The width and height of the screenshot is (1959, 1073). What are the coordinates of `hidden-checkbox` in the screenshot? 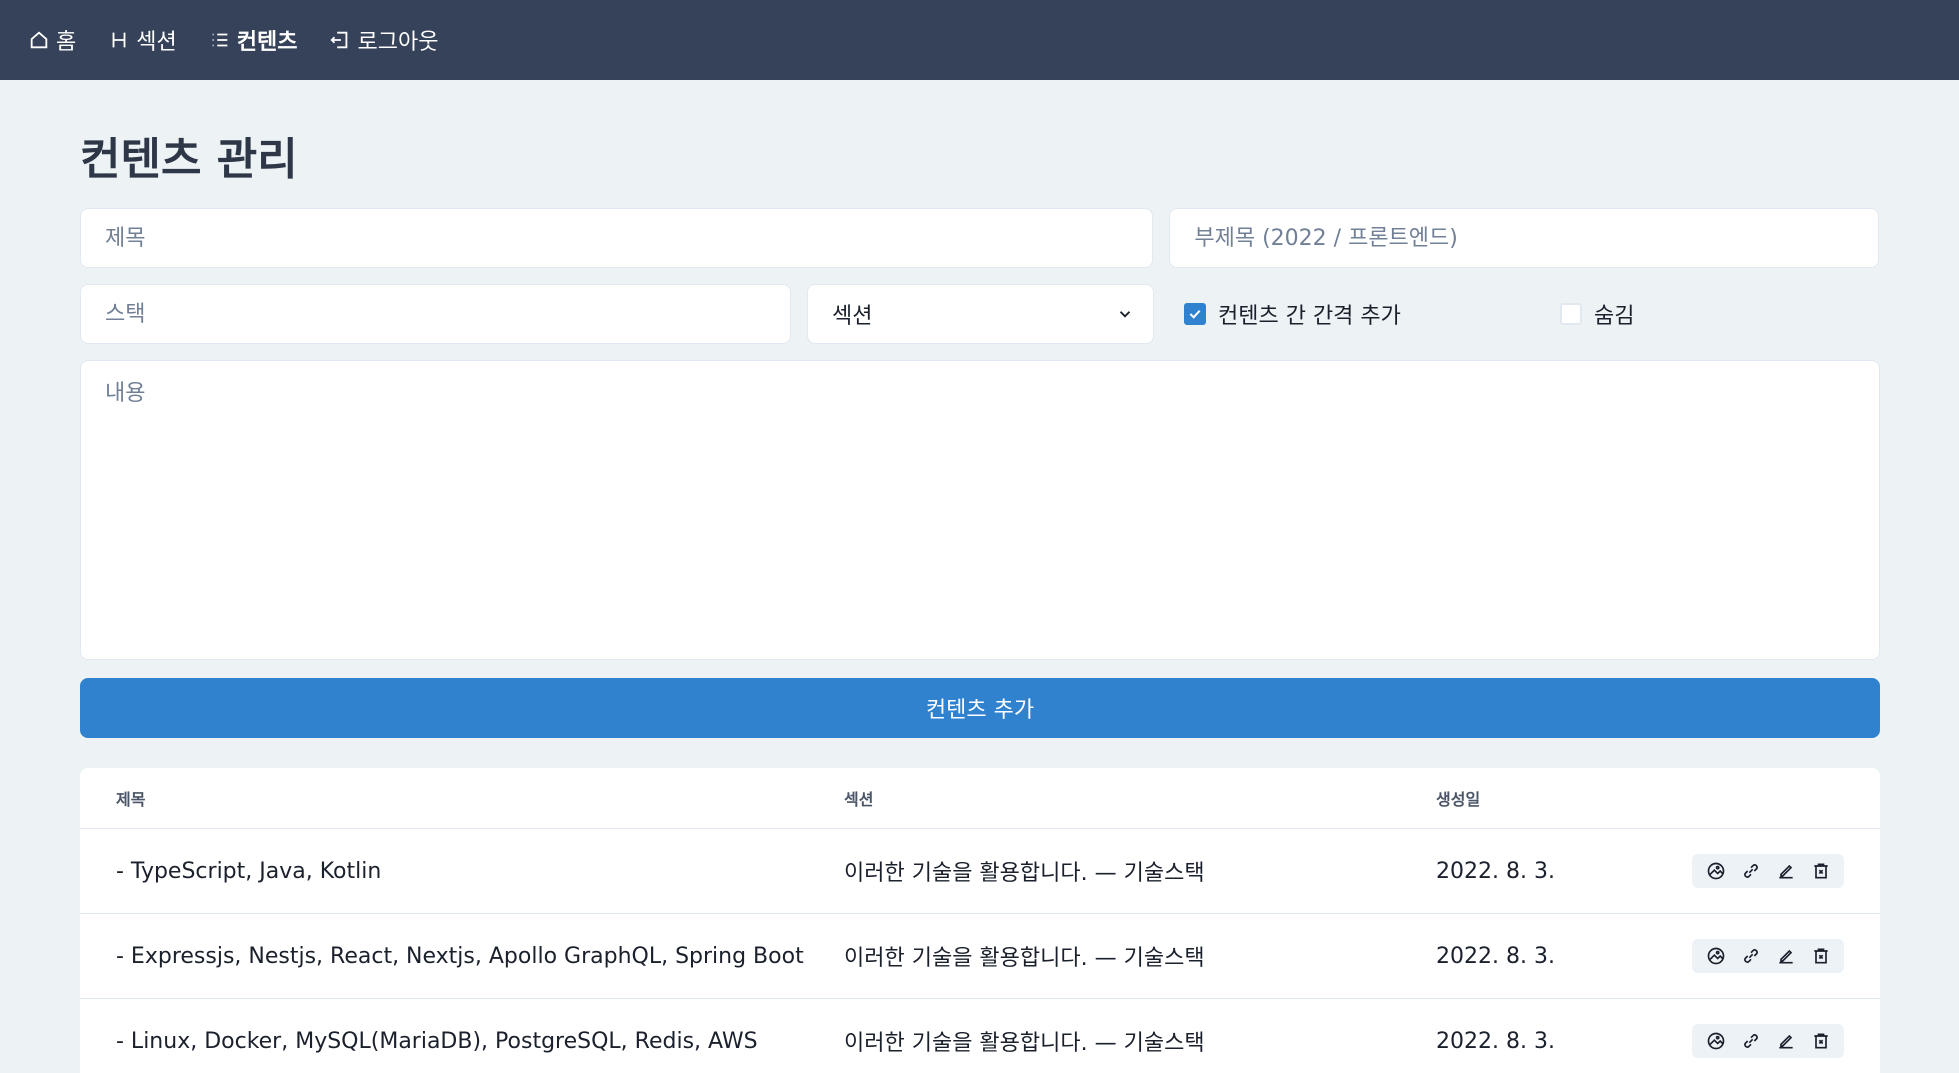 It's located at (1571, 314).